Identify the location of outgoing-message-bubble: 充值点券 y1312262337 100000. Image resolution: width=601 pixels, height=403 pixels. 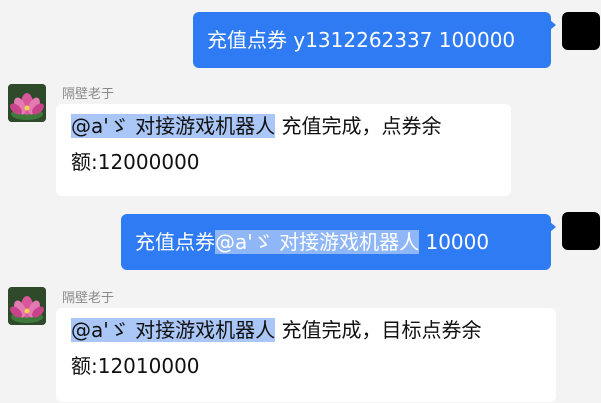
(374, 40).